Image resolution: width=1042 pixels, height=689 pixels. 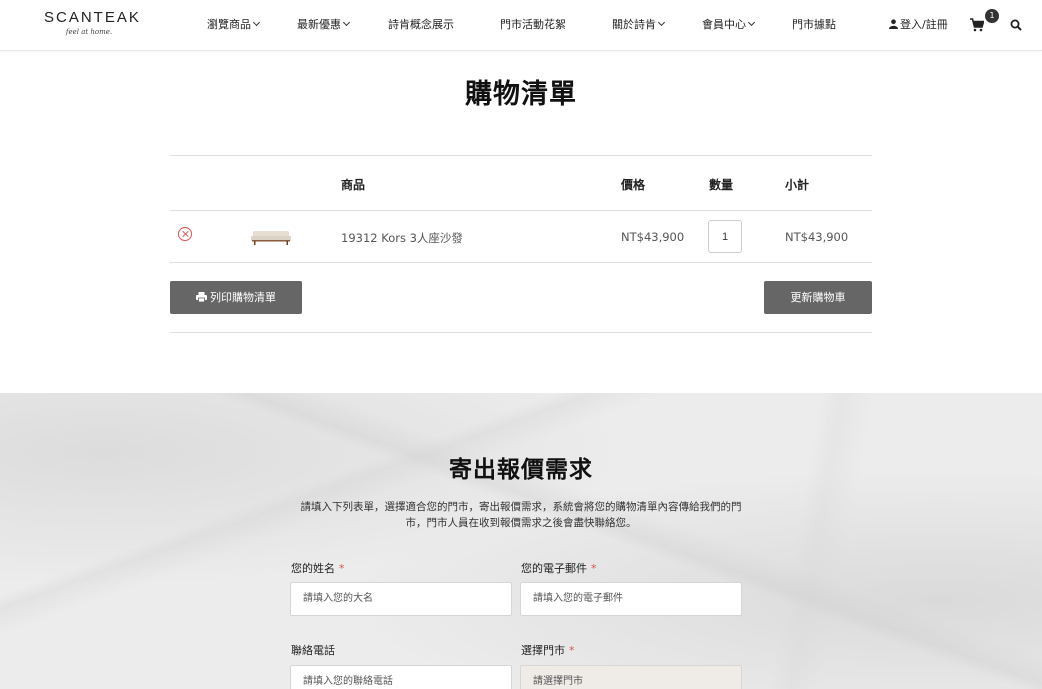 What do you see at coordinates (653, 237) in the screenshot?
I see `product-price: NT$43,900` at bounding box center [653, 237].